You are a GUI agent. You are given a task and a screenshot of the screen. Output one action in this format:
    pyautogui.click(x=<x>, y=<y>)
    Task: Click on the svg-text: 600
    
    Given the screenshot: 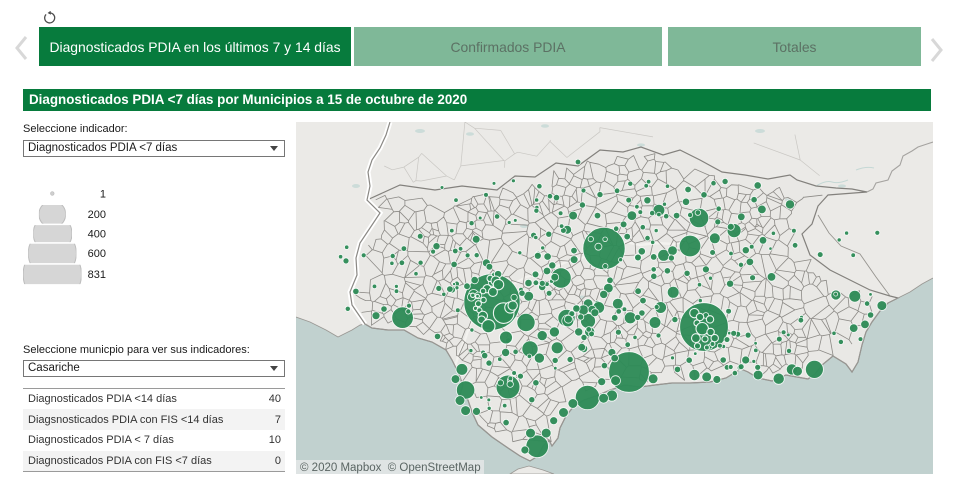 What is the action you would take?
    pyautogui.click(x=97, y=254)
    